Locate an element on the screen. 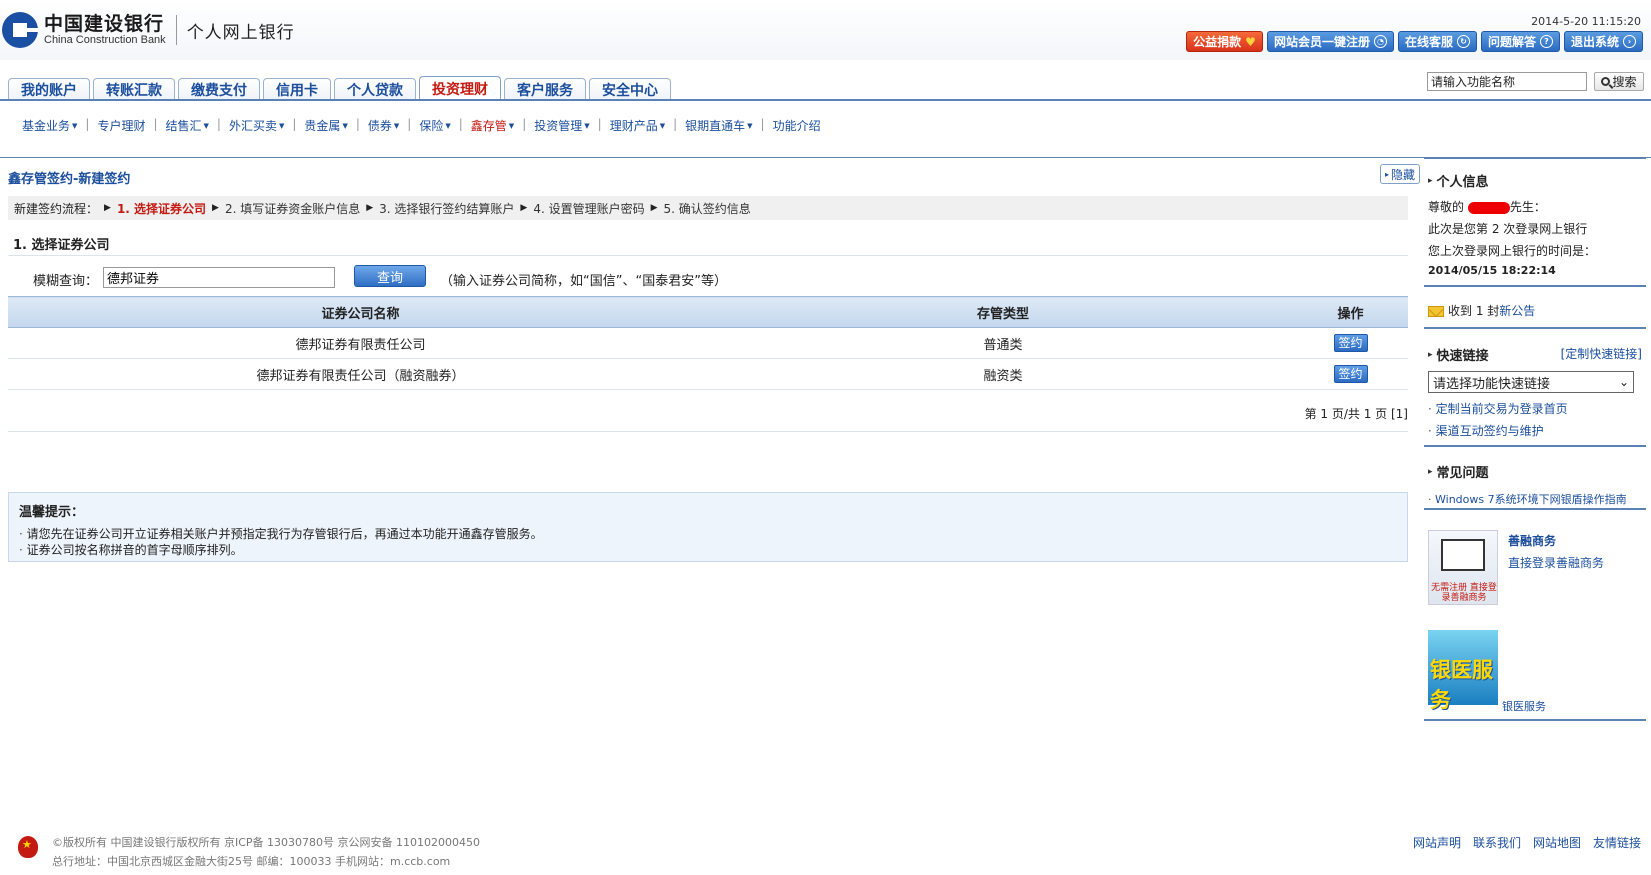  subnav-xin-custody: 鑫存管 ▼ is located at coordinates (492, 125).